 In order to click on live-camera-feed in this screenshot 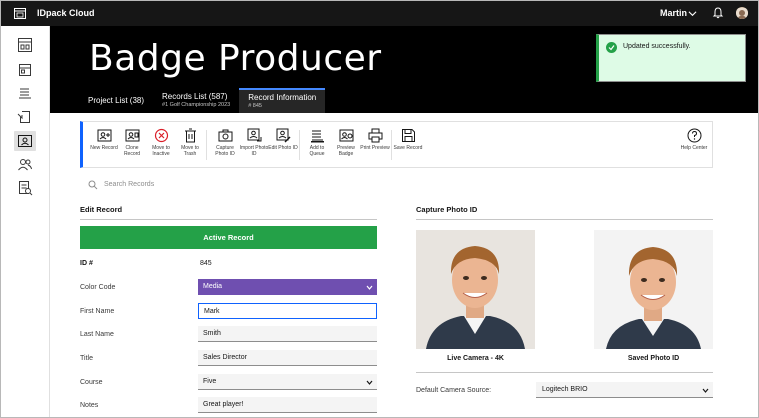, I will do `click(475, 289)`.